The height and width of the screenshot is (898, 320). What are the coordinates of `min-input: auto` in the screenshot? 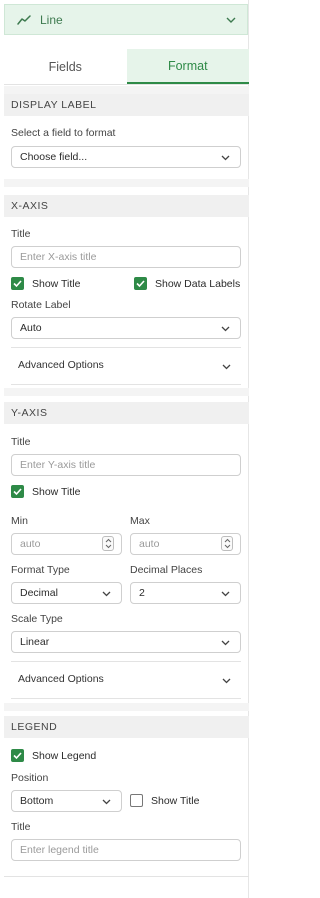 It's located at (66, 544).